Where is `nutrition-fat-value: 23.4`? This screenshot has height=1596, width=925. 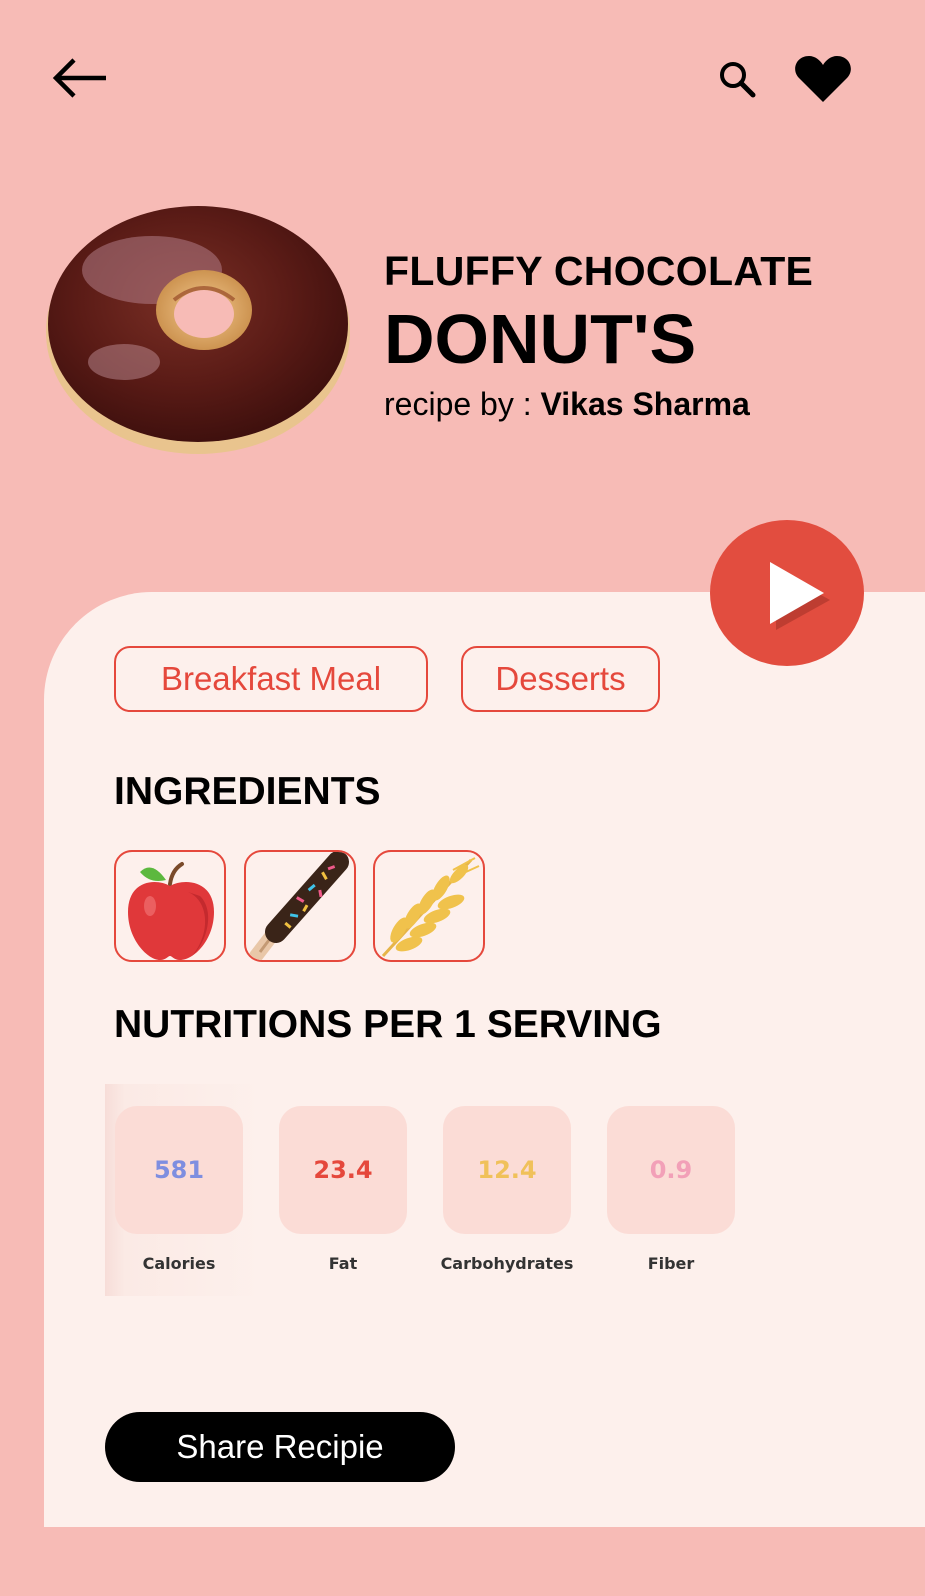
nutrition-fat-value: 23.4 is located at coordinates (343, 1170).